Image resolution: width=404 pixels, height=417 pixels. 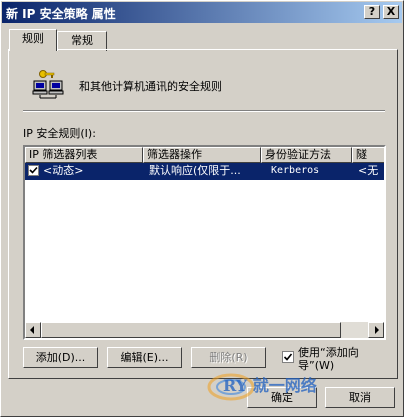 I want to click on column-filter-list-label: IP 筛选器列表, so click(x=63, y=154).